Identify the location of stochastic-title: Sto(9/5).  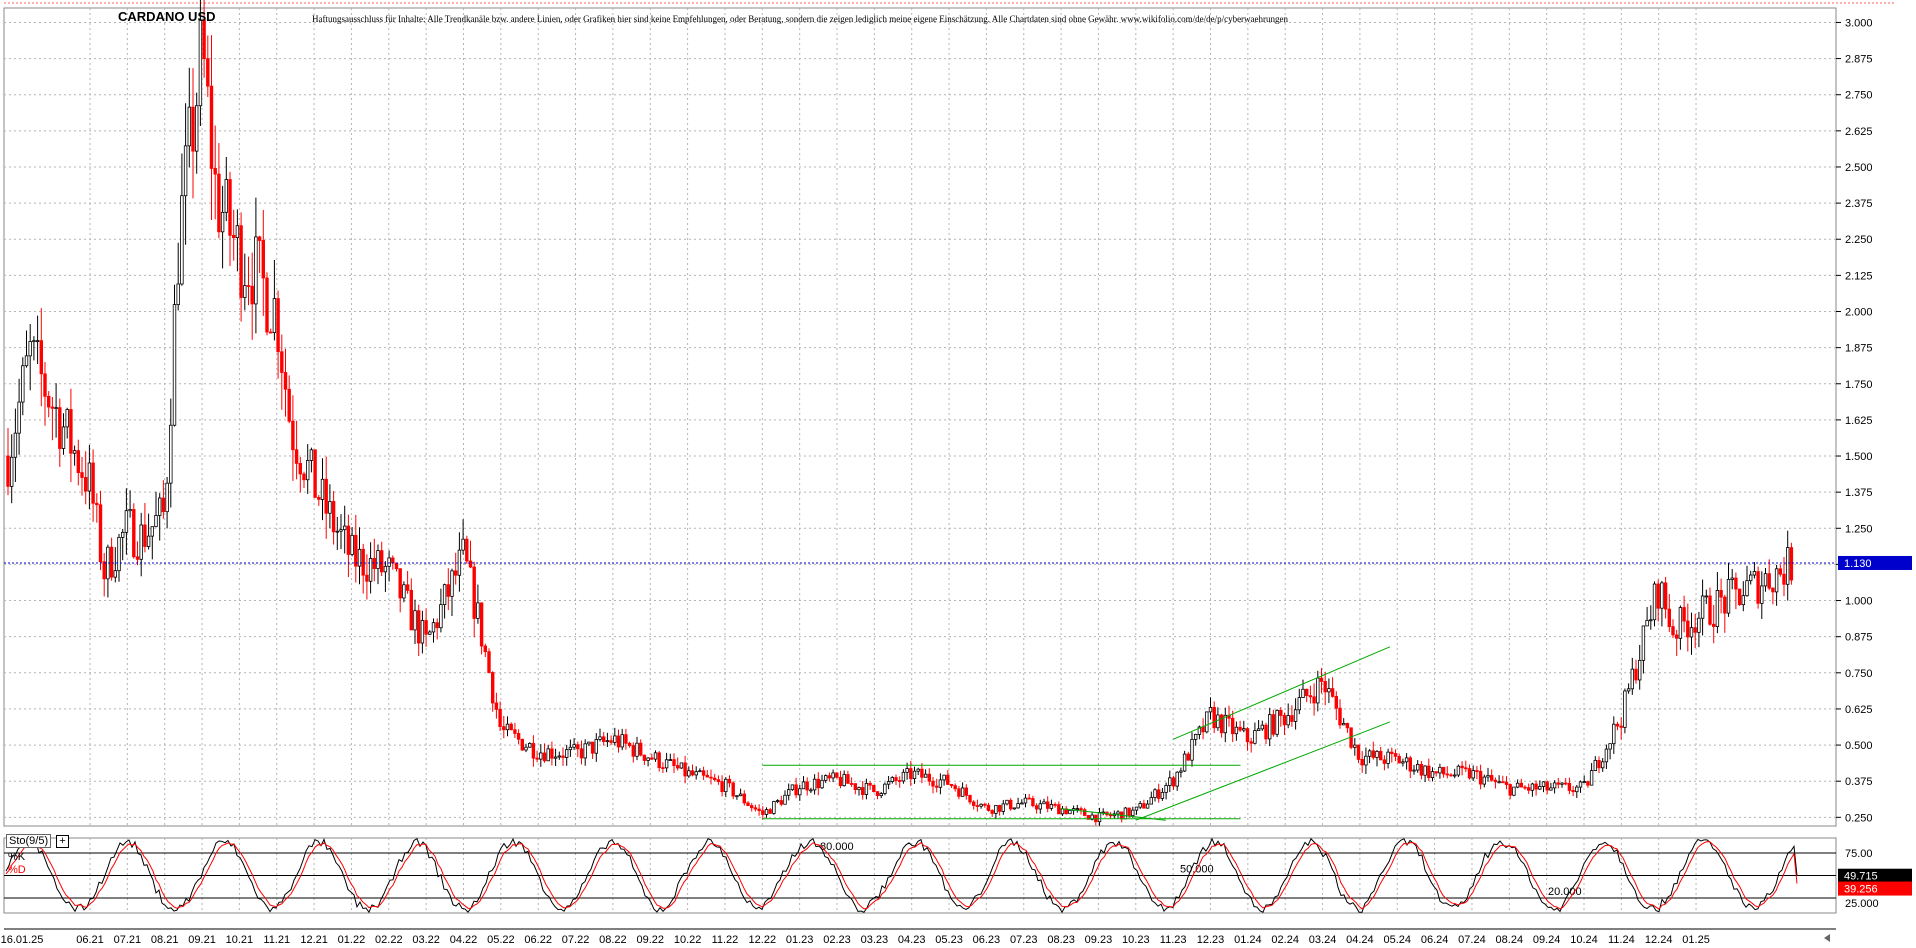
(29, 841).